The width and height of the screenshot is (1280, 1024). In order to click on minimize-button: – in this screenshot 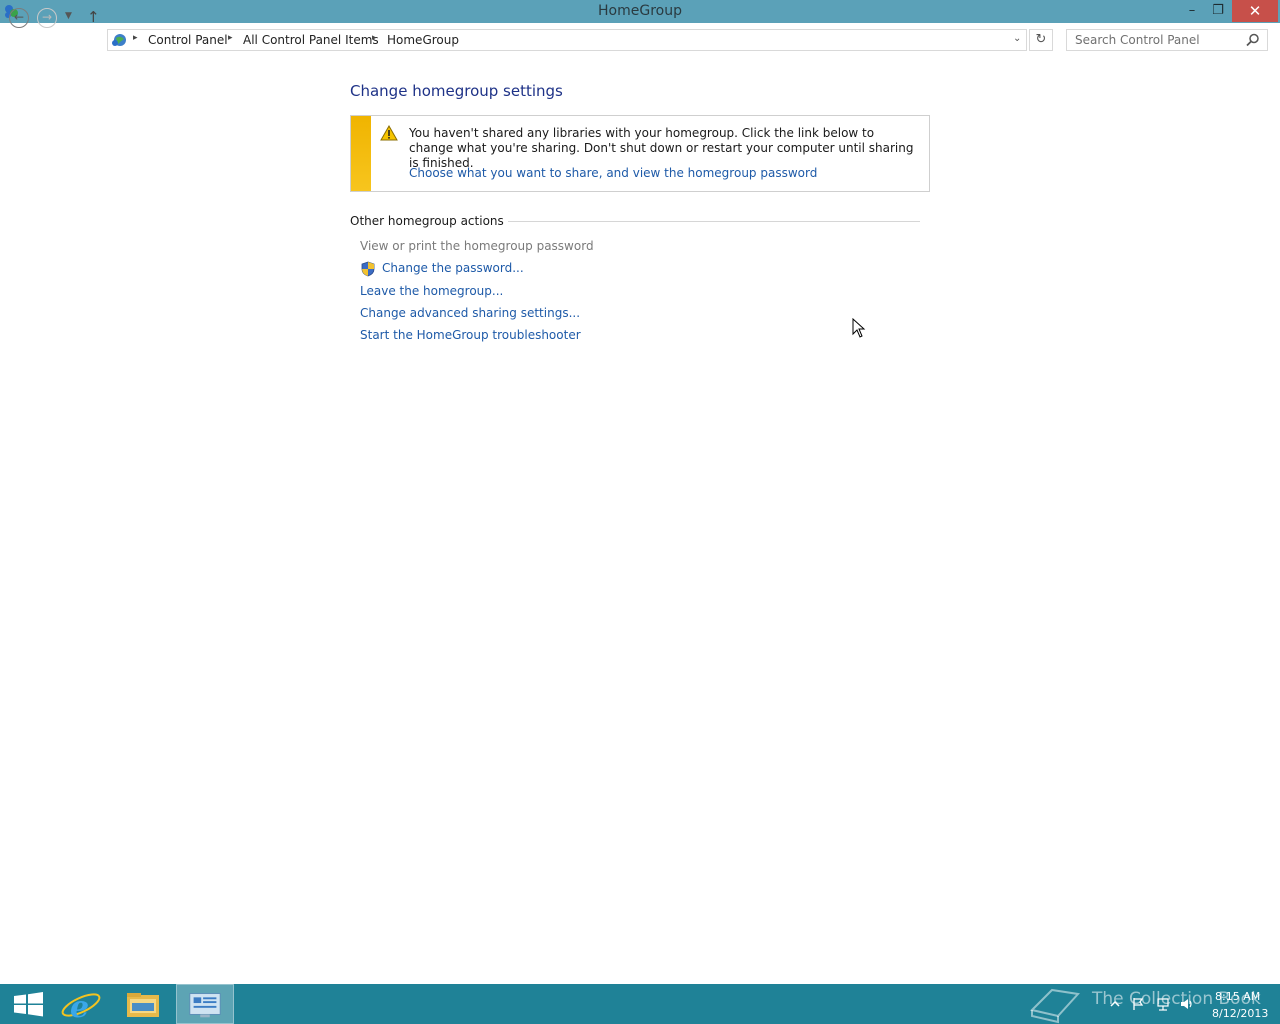, I will do `click(1192, 11)`.